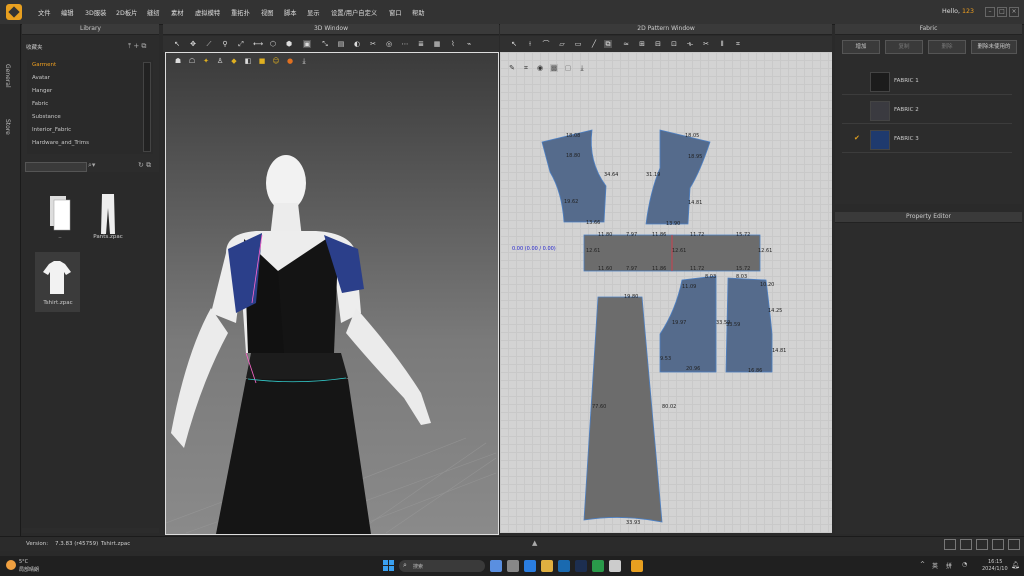  I want to click on store-icon, so click(598, 566).